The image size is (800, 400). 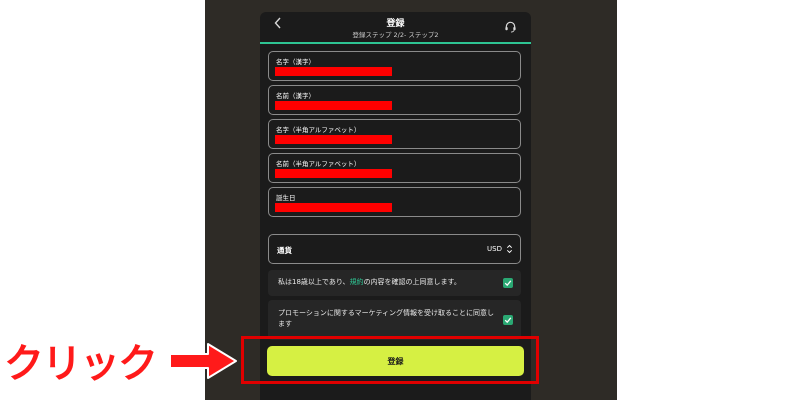 I want to click on consent-text-part: の内容を確認の上同意します。, so click(x=412, y=282).